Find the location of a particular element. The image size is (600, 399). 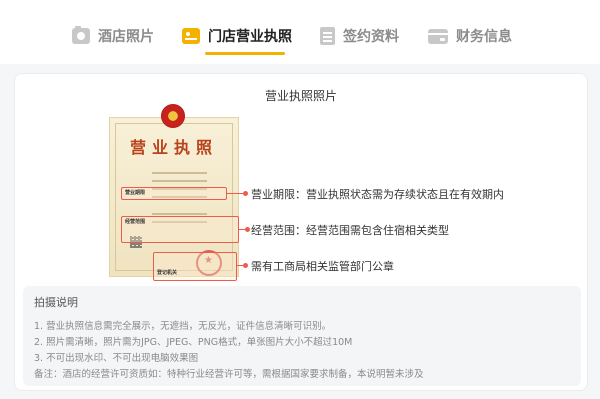

tab-finance-info: 财务信息 is located at coordinates (470, 36).